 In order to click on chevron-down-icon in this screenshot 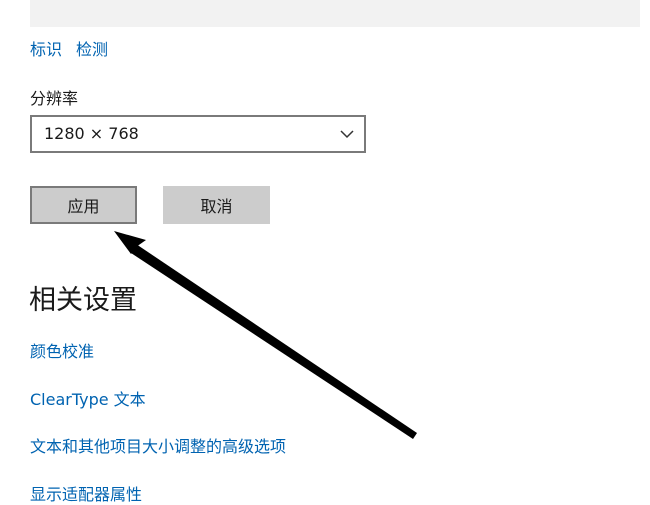, I will do `click(347, 134)`.